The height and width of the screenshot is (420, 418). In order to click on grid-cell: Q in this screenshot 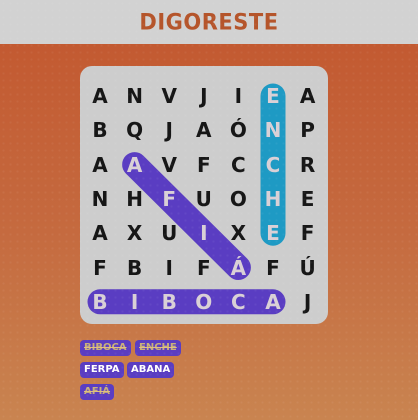, I will do `click(135, 130)`.